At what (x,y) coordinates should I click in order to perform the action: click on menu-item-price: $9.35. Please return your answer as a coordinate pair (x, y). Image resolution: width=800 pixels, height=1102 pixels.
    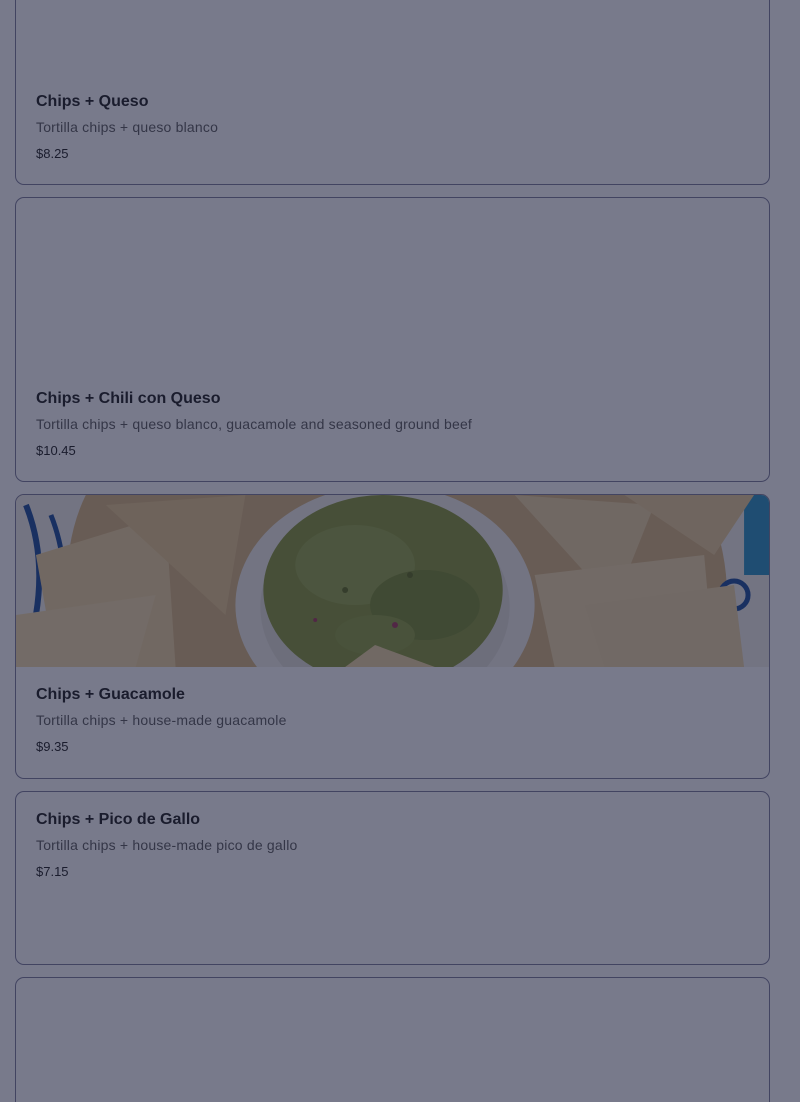
    Looking at the image, I should click on (52, 746).